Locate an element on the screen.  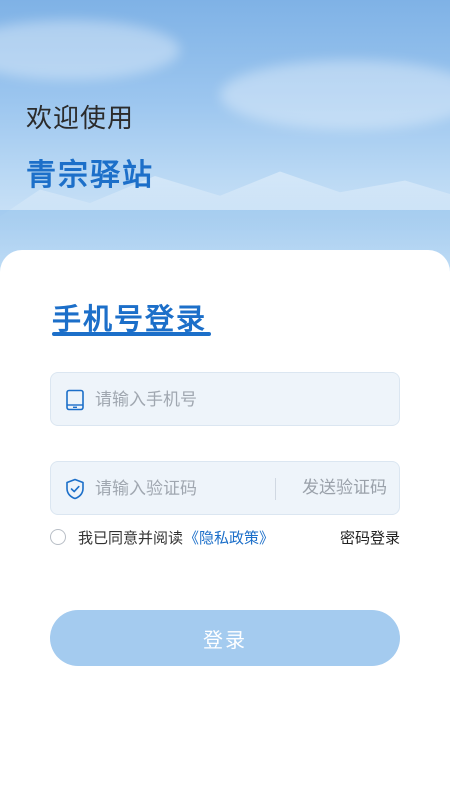
phone-input is located at coordinates (240, 400).